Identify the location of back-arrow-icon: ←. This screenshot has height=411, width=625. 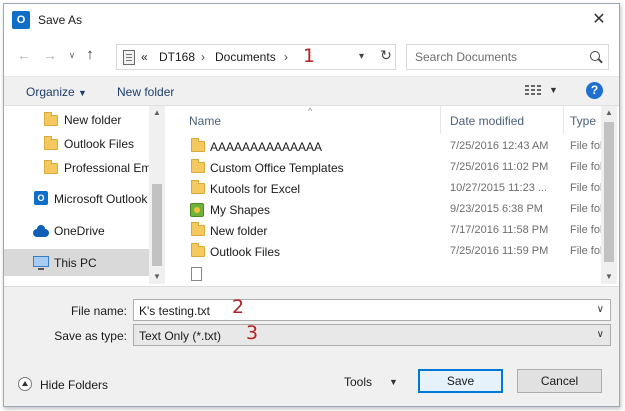
(24, 55).